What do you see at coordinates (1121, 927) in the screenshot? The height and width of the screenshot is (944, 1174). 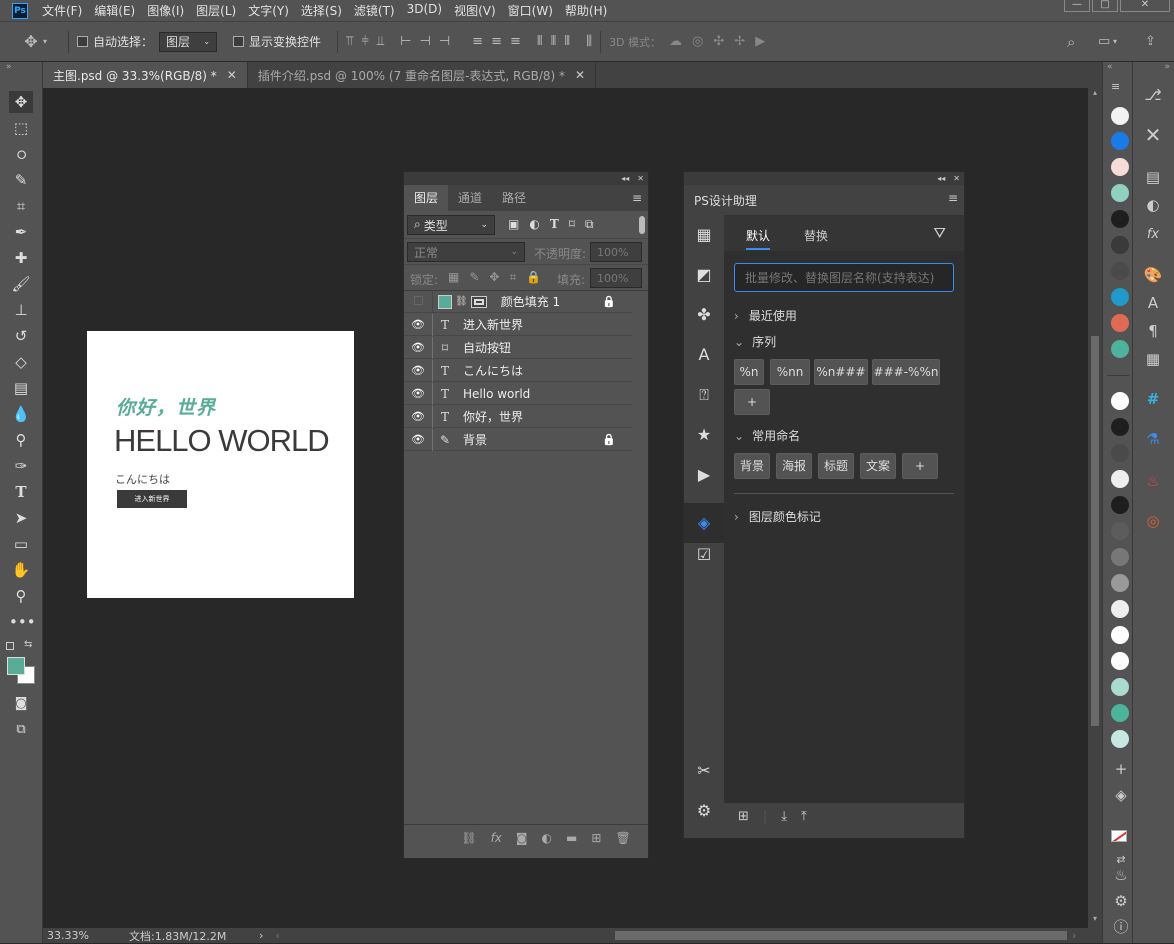 I see `info-icon: ⓘ` at bounding box center [1121, 927].